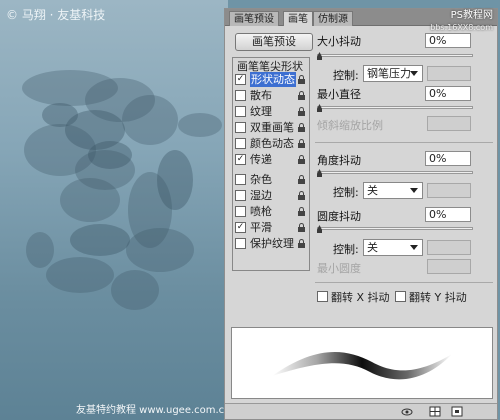  I want to click on list-item-dual-brush: 双重画笔, so click(271, 127).